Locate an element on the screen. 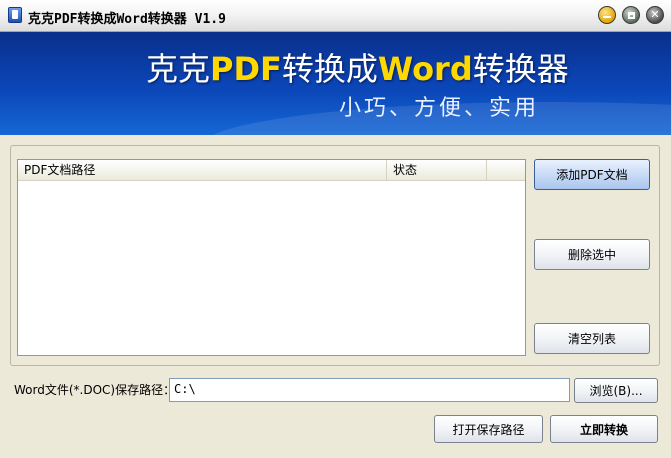  banner-subtitle: 小巧、方便、实用 is located at coordinates (439, 108).